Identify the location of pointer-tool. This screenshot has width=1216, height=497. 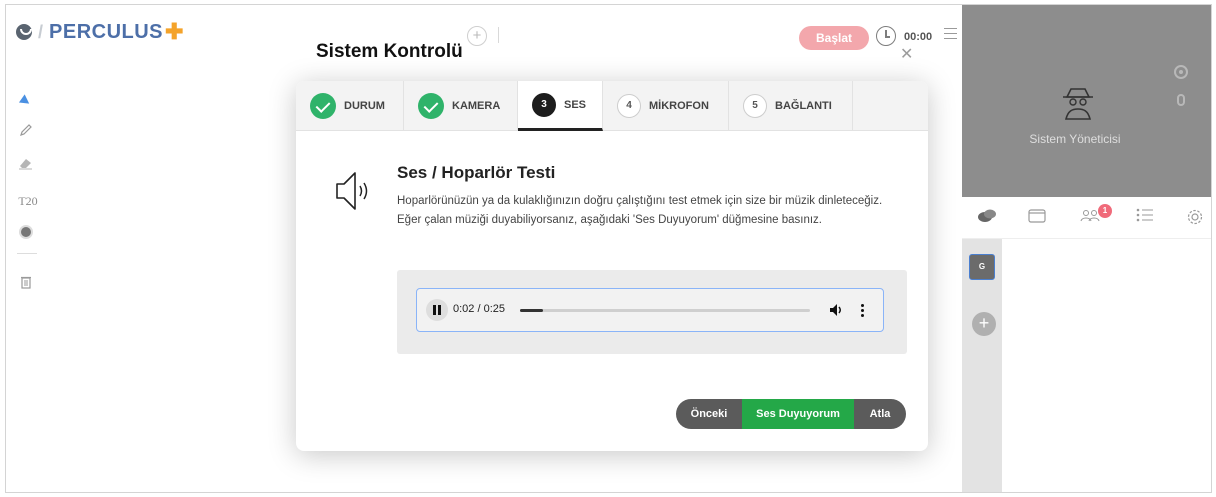
(26, 101).